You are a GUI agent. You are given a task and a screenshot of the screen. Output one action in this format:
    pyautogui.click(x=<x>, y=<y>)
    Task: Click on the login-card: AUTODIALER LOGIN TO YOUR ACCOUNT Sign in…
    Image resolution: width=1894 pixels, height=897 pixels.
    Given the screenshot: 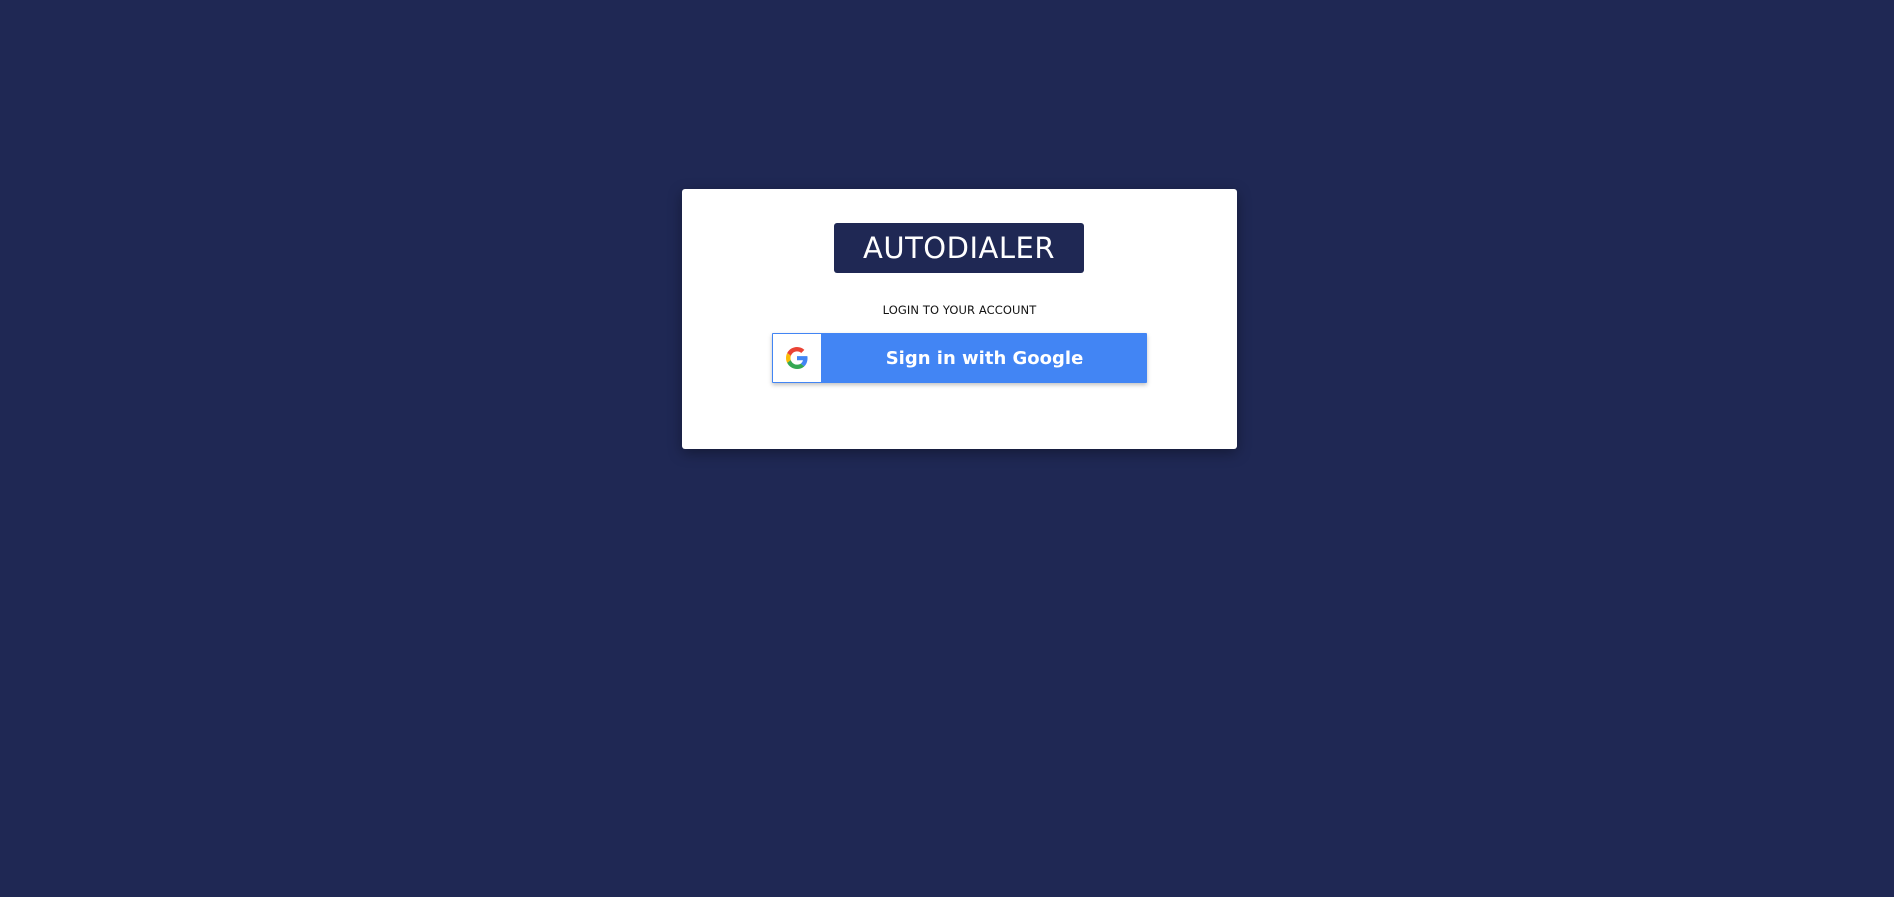 What is the action you would take?
    pyautogui.click(x=959, y=319)
    